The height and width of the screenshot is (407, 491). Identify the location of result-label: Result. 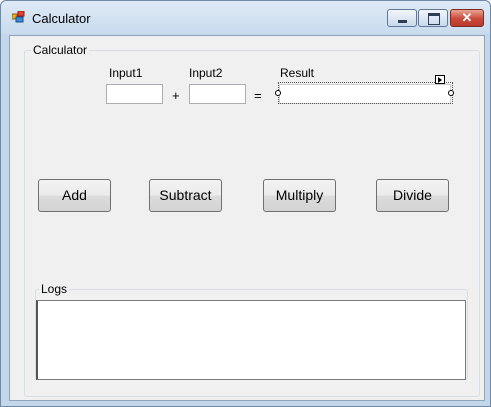
(297, 73).